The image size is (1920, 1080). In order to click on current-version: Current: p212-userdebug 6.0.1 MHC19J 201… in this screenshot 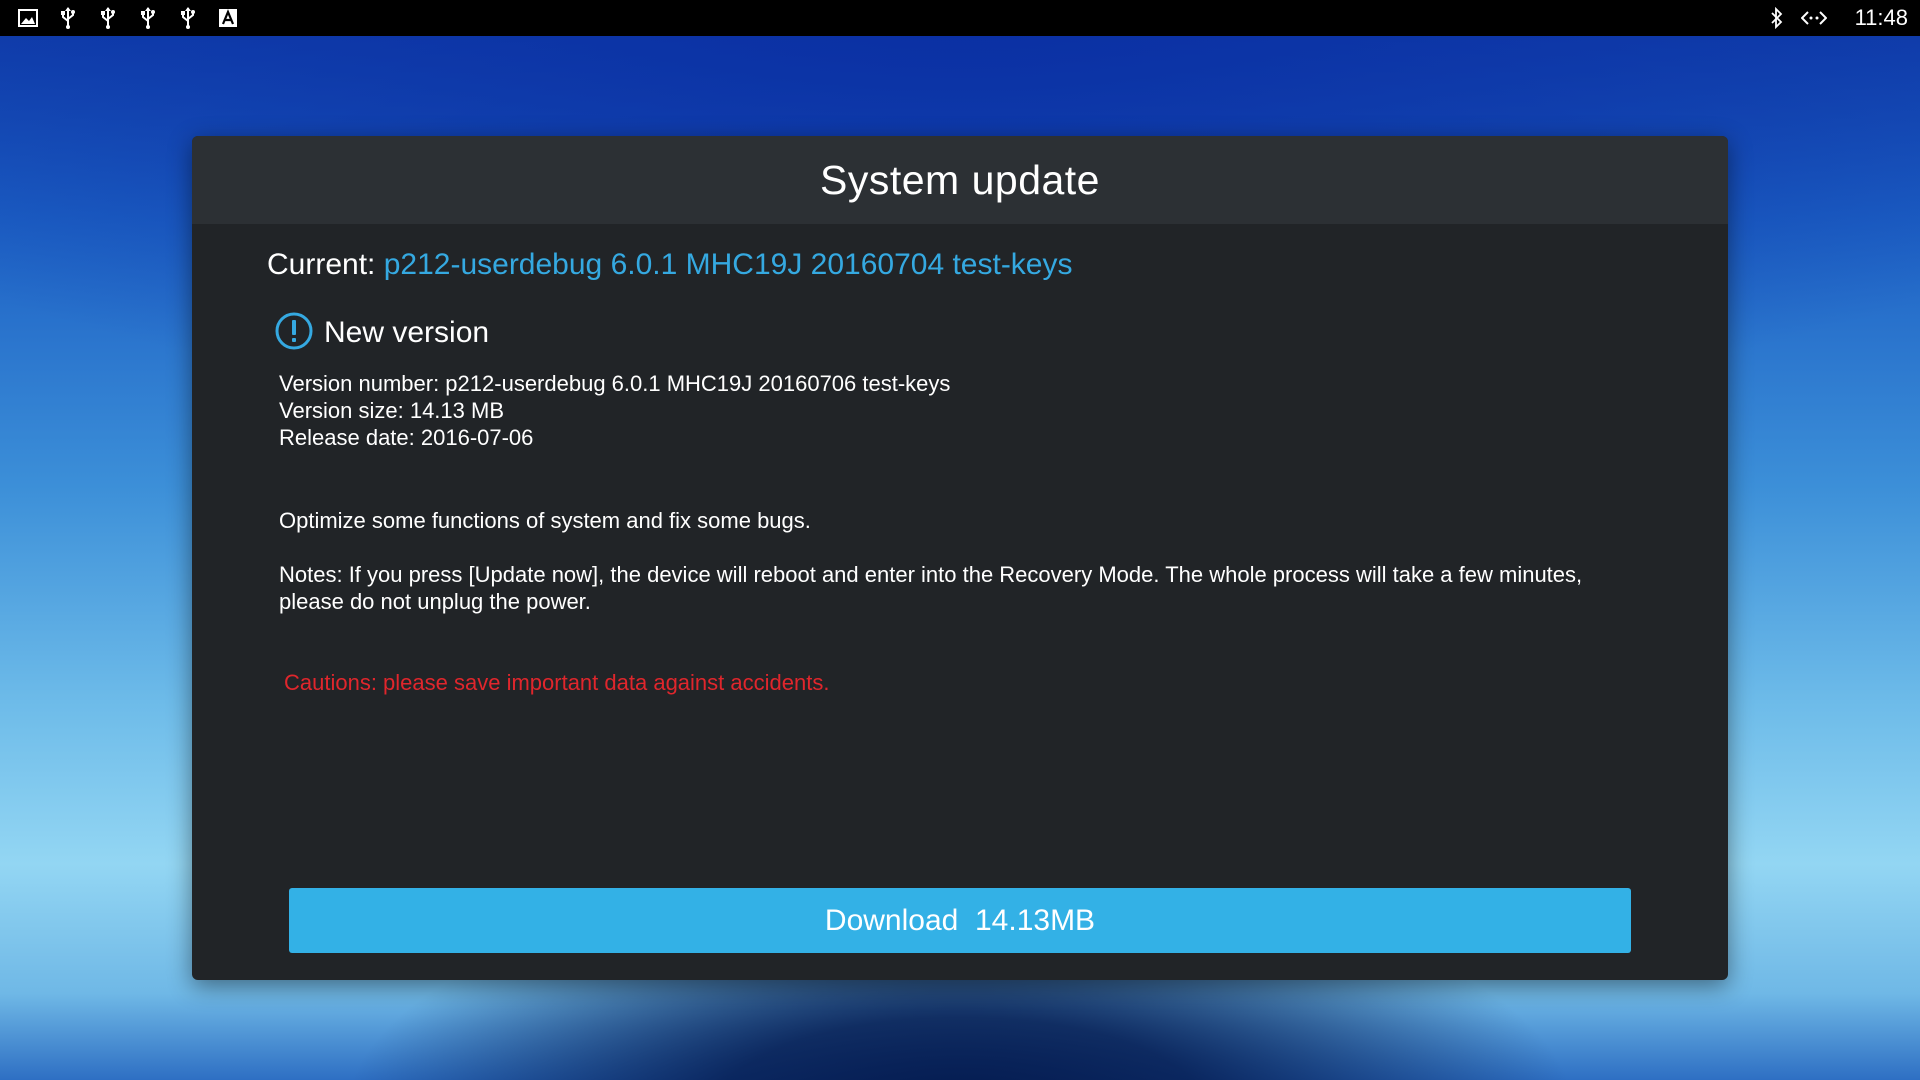, I will do `click(670, 265)`.